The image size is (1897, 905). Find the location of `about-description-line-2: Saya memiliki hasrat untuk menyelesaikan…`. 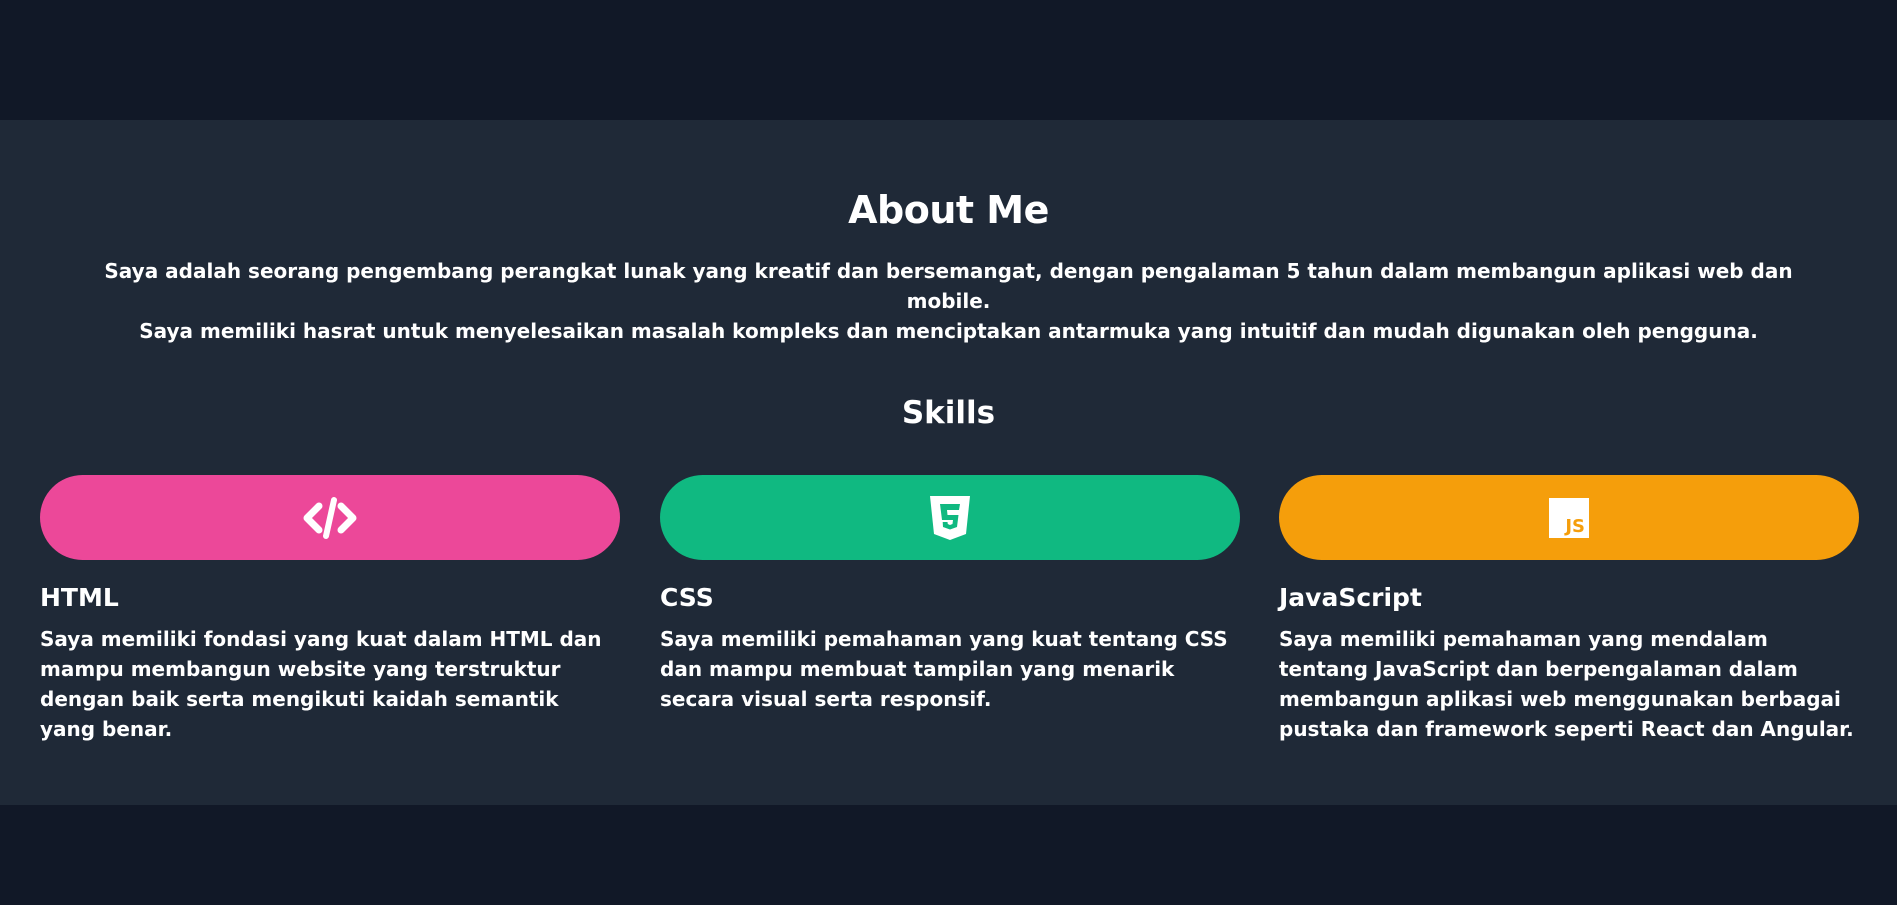

about-description-line-2: Saya memiliki hasrat untuk menyelesaikan… is located at coordinates (948, 331).